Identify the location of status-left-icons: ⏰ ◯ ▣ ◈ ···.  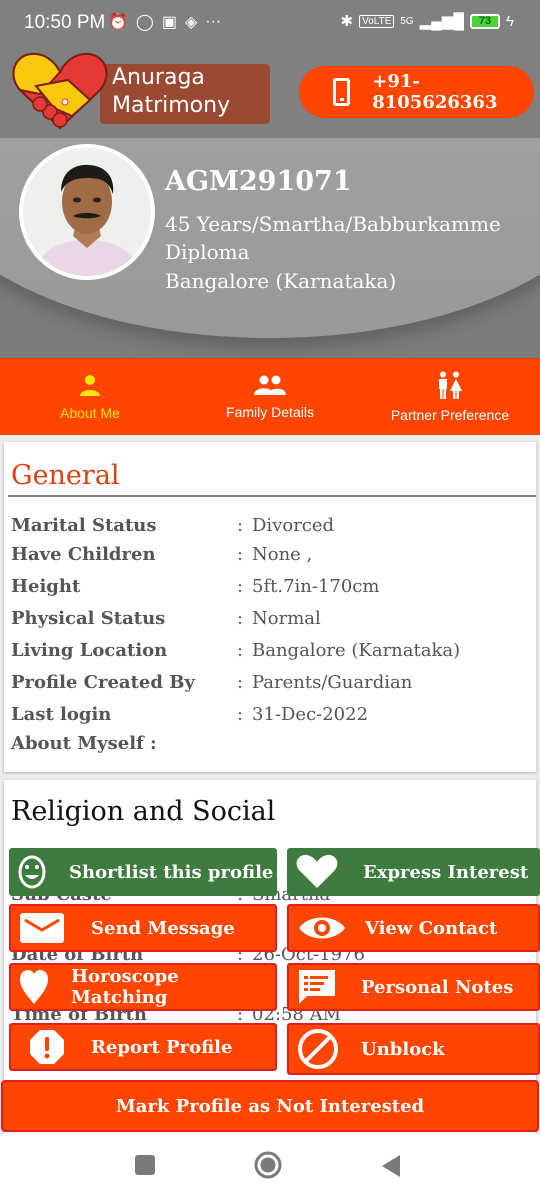
(164, 22).